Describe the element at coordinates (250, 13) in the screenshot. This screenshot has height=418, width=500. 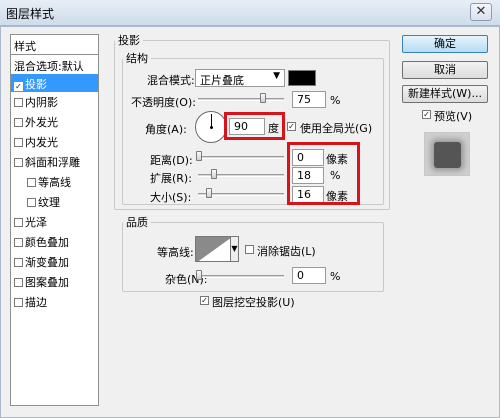
I see `title-bar: 图层样式 ✕` at that location.